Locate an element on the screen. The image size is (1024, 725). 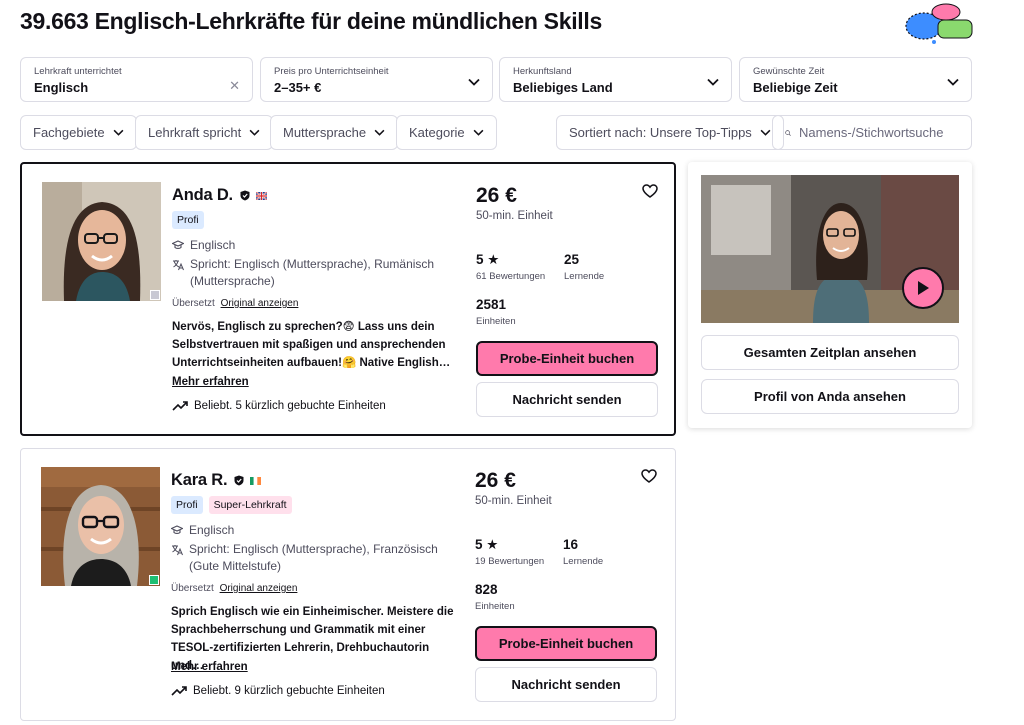
tutor-name: Anda D. is located at coordinates (202, 195).